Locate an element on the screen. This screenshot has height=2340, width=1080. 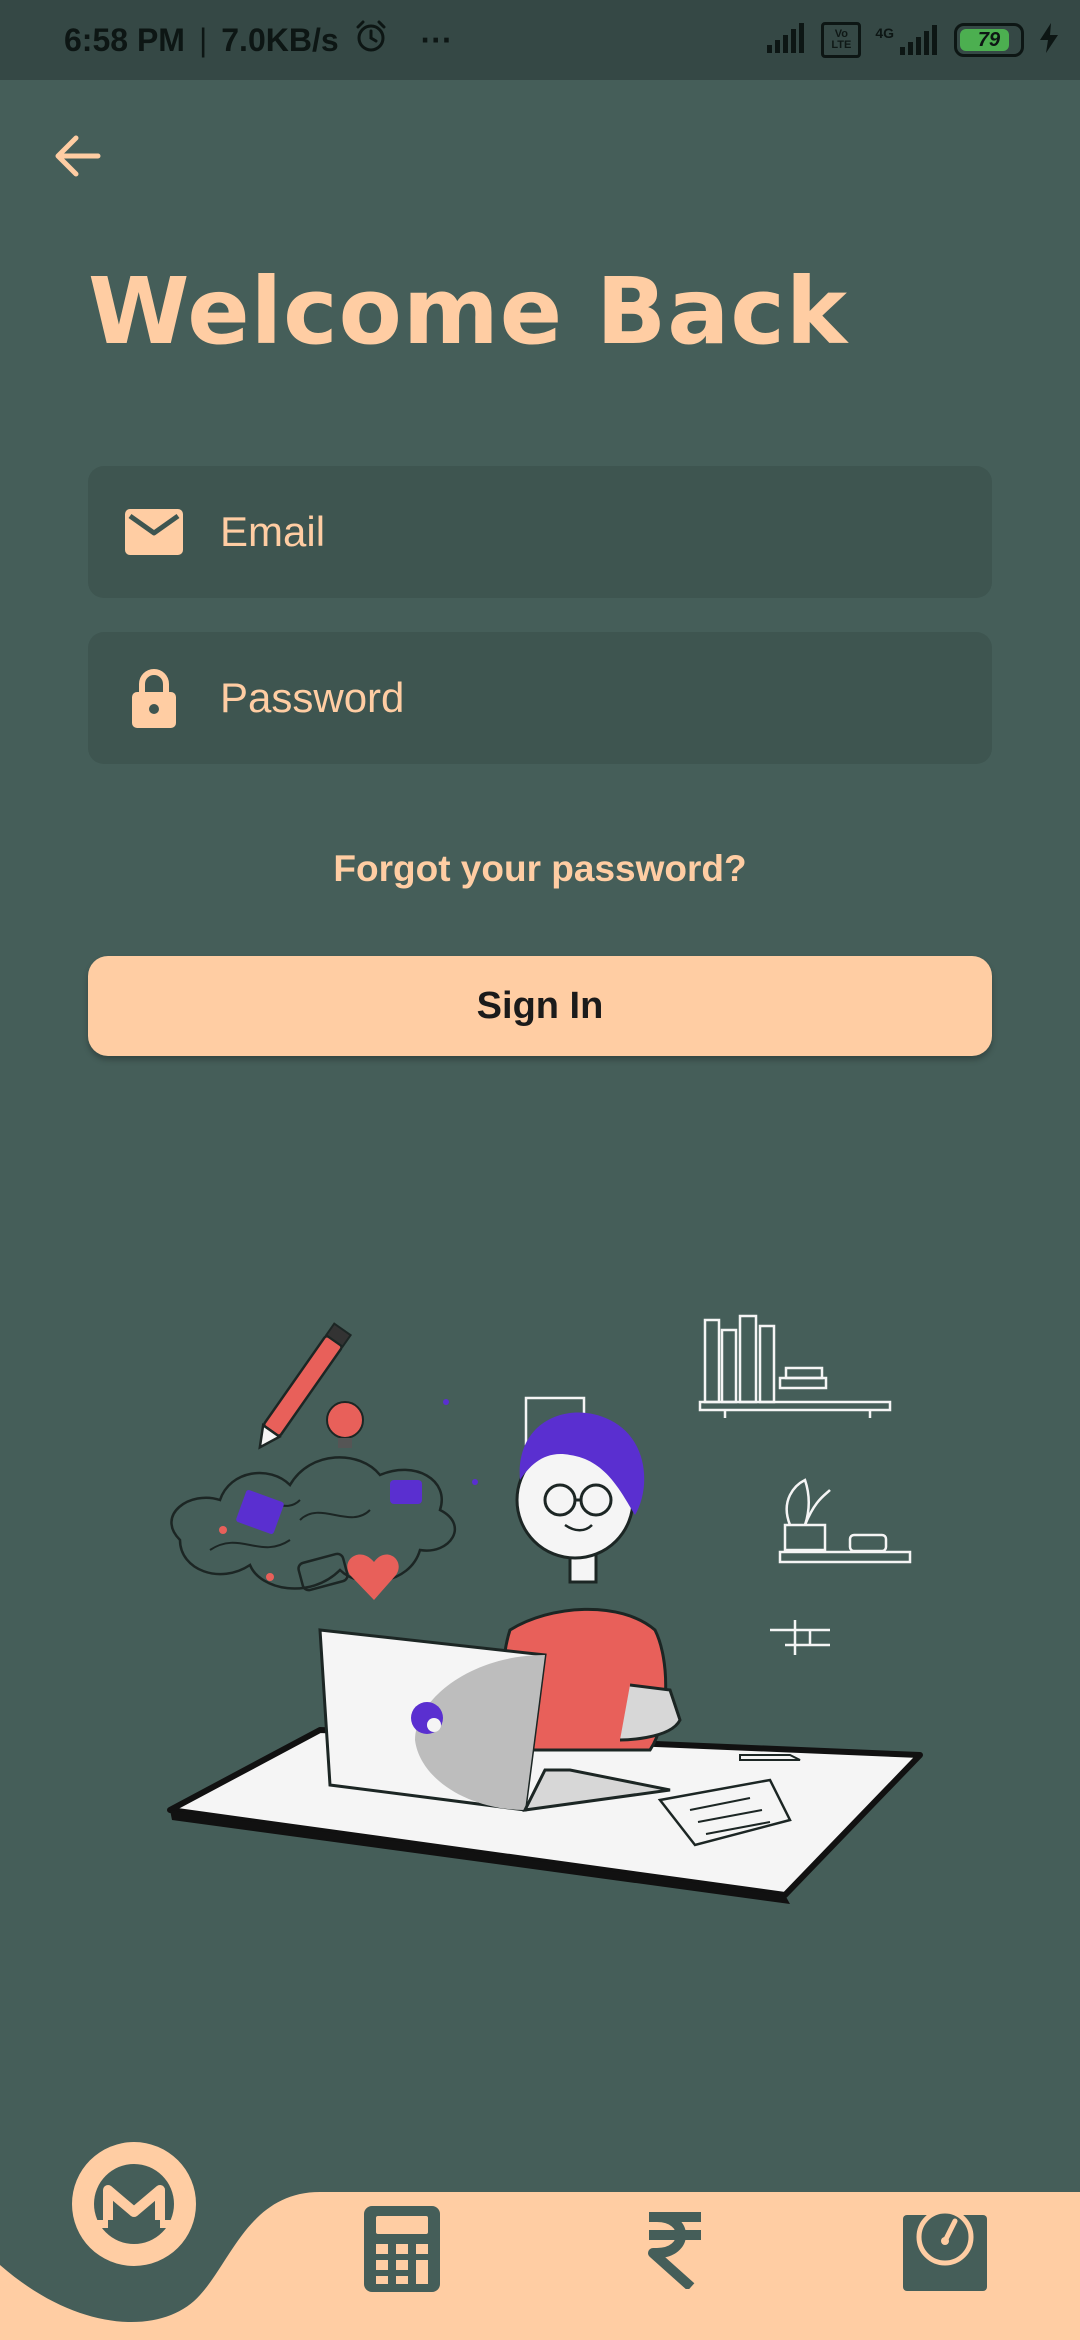
battery-level: 79 is located at coordinates (989, 39).